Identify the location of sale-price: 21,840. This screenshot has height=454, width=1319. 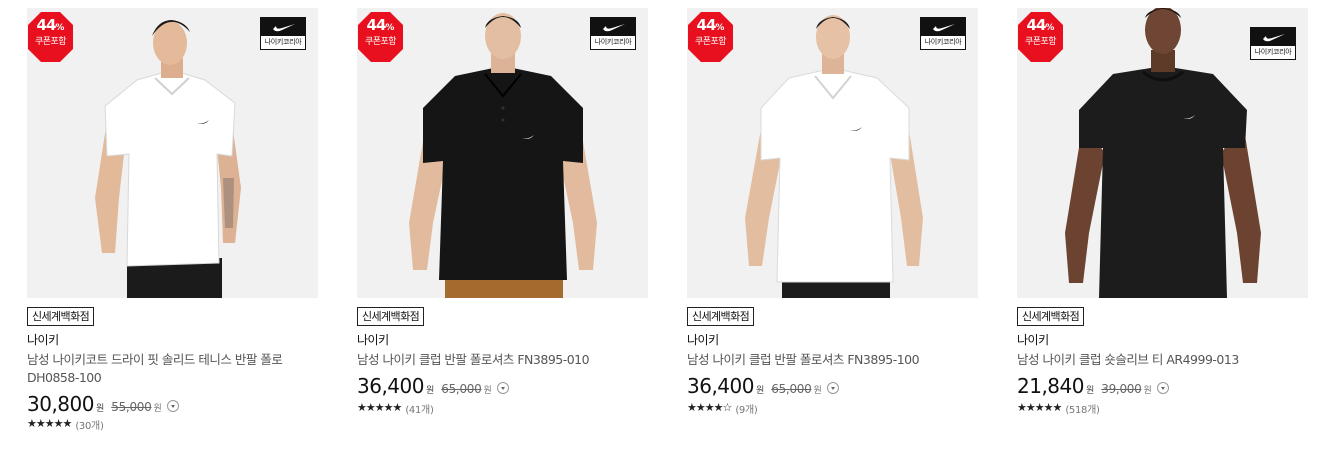
(1050, 386).